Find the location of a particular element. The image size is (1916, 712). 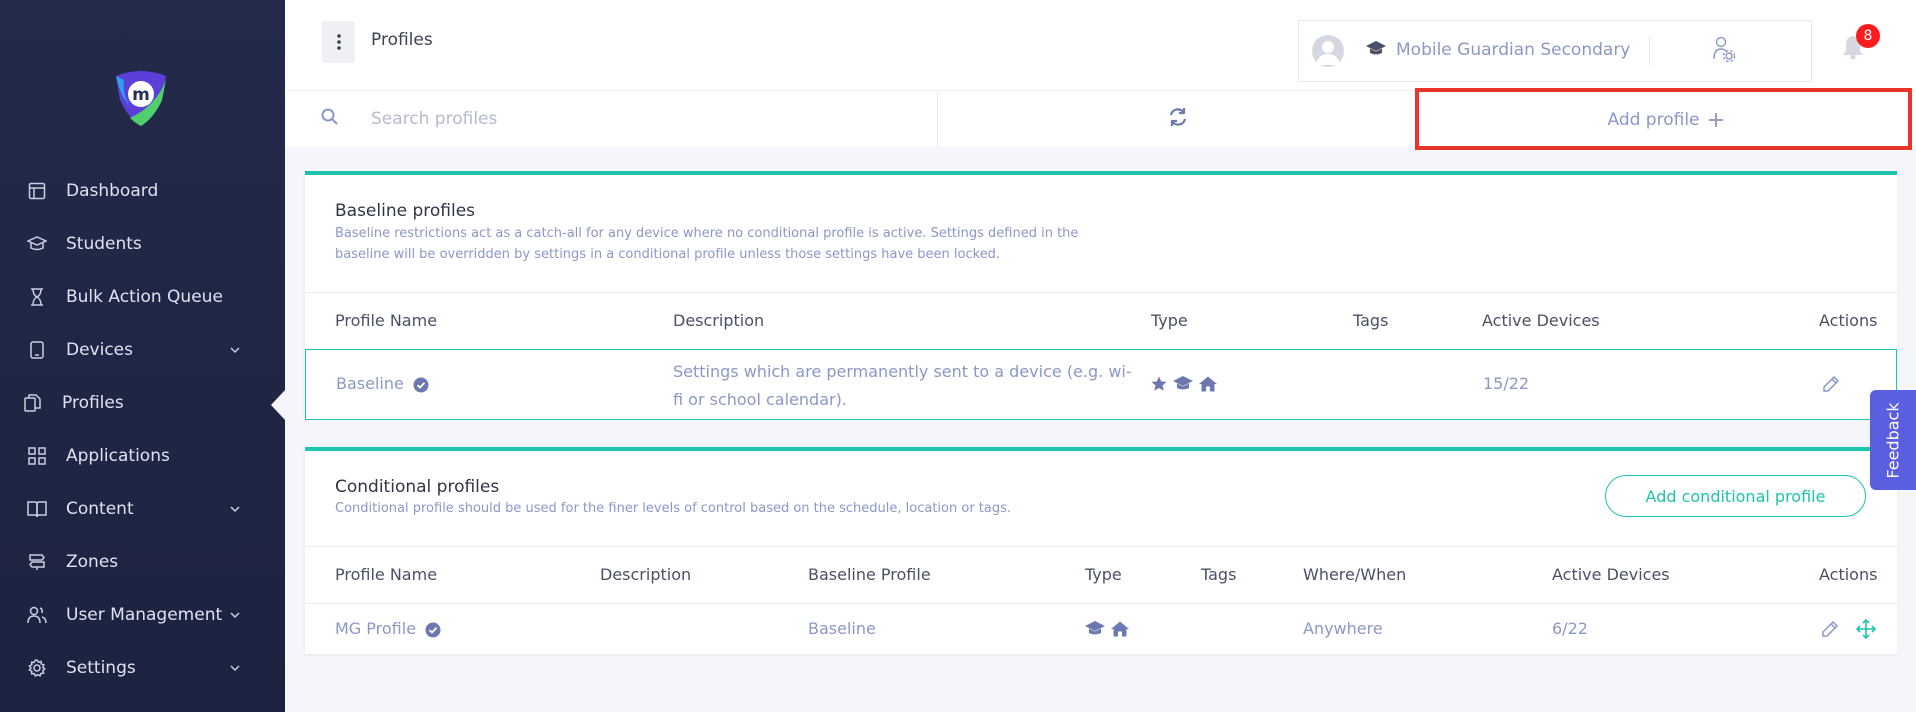

profile-name-link: MG Profile is located at coordinates (388, 628).